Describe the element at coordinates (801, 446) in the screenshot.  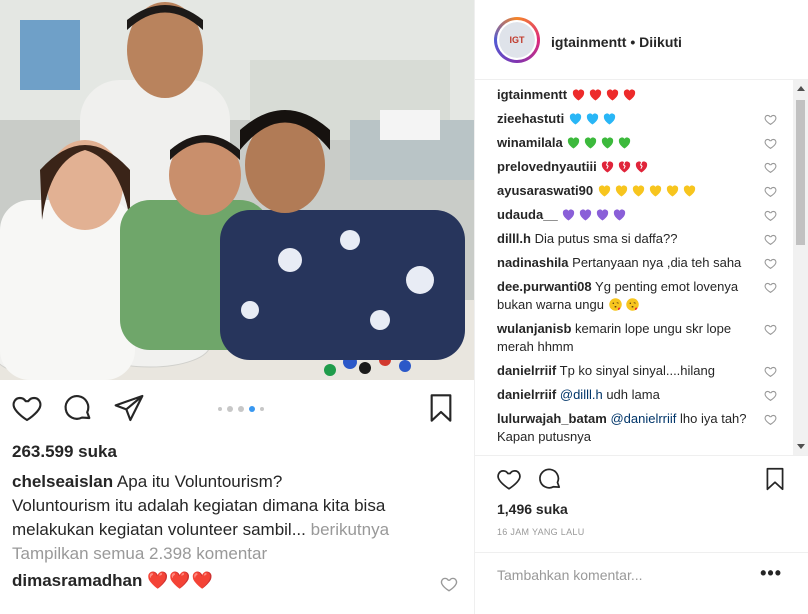
I see `scroll-down-arrow-icon` at that location.